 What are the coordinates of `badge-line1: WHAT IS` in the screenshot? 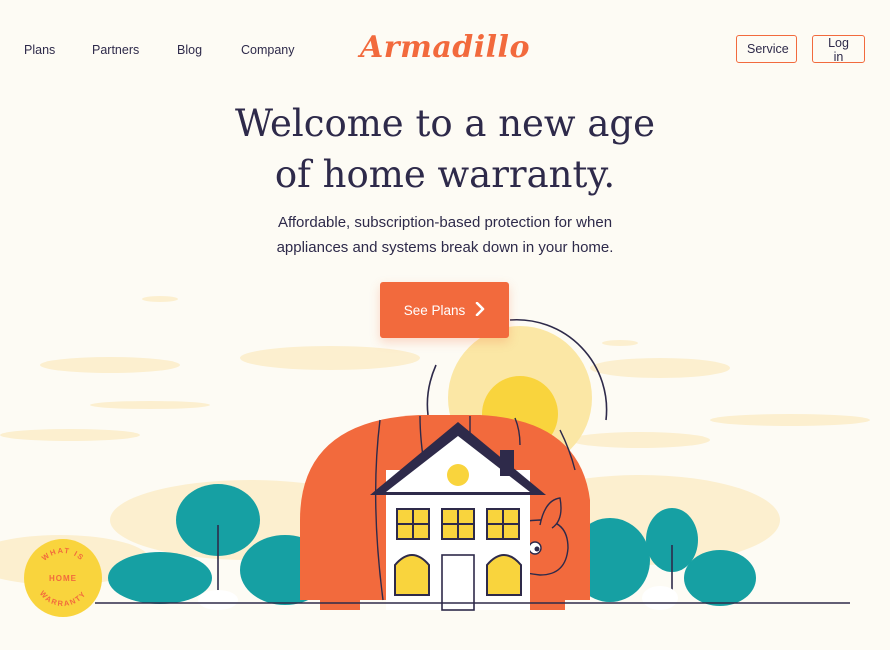 It's located at (62, 554).